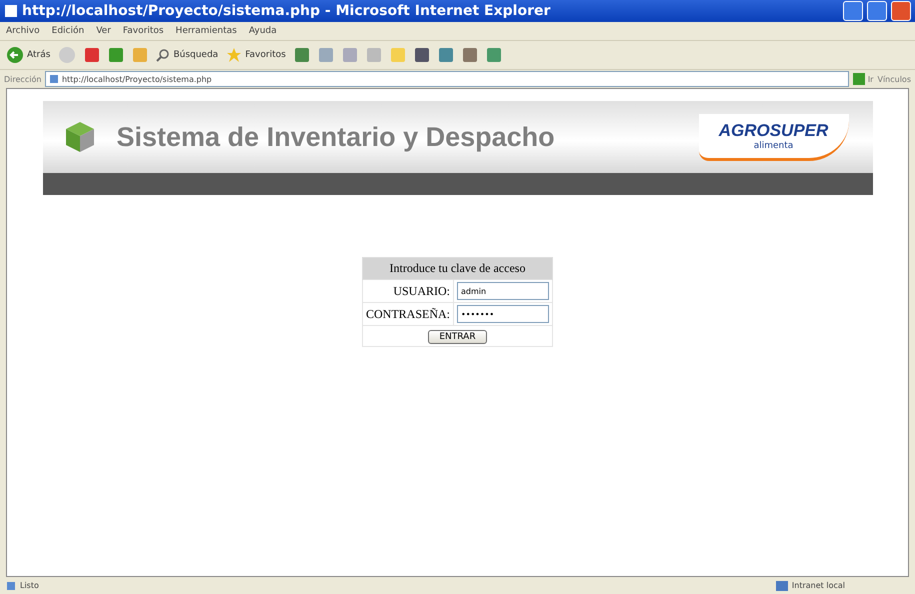  I want to click on maximize-button, so click(877, 11).